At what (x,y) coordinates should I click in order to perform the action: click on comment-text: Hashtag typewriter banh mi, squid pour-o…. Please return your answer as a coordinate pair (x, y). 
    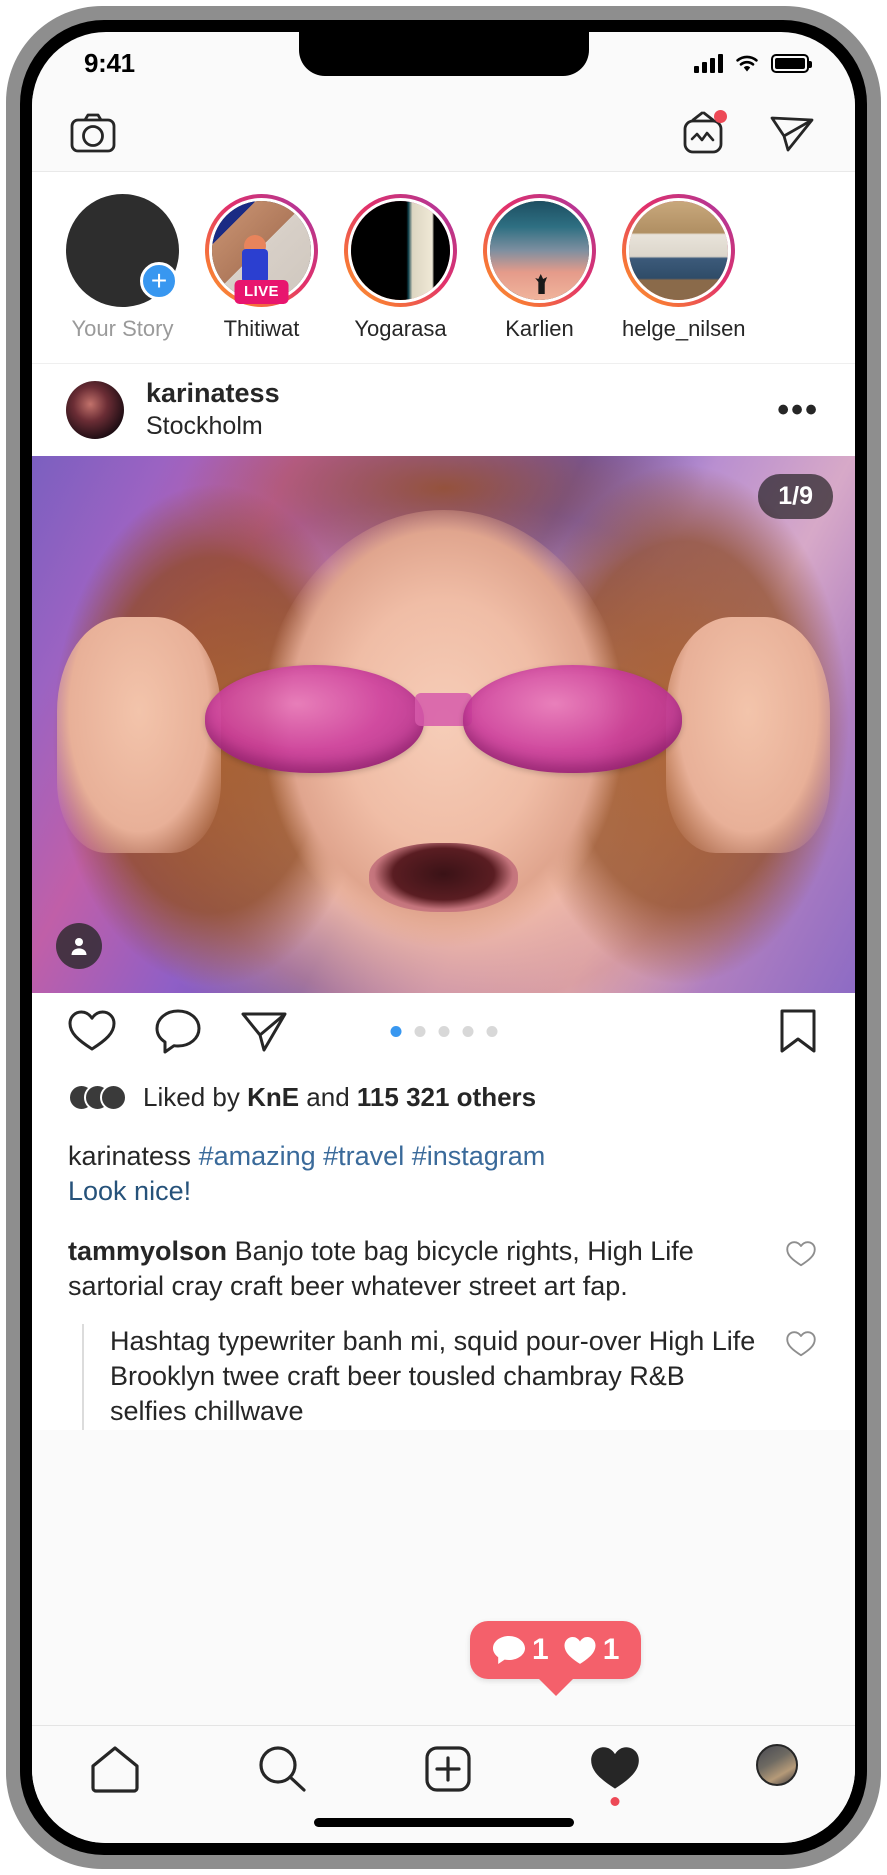
    Looking at the image, I should click on (433, 1376).